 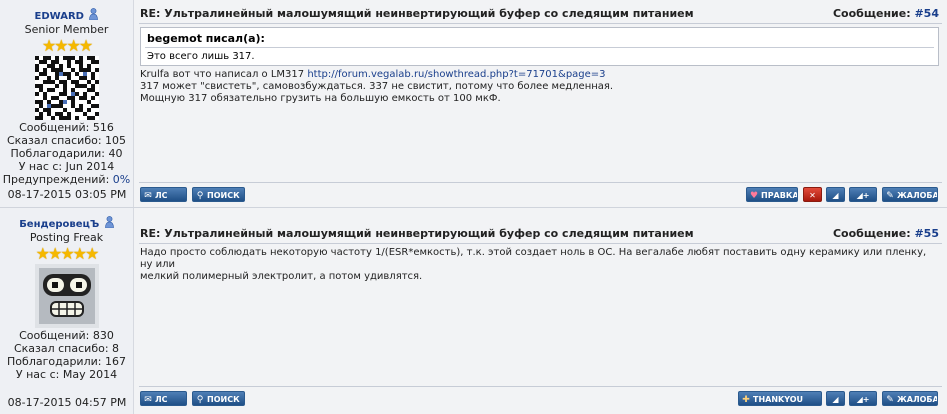 I want to click on warnings-value: 0%, so click(x=121, y=179).